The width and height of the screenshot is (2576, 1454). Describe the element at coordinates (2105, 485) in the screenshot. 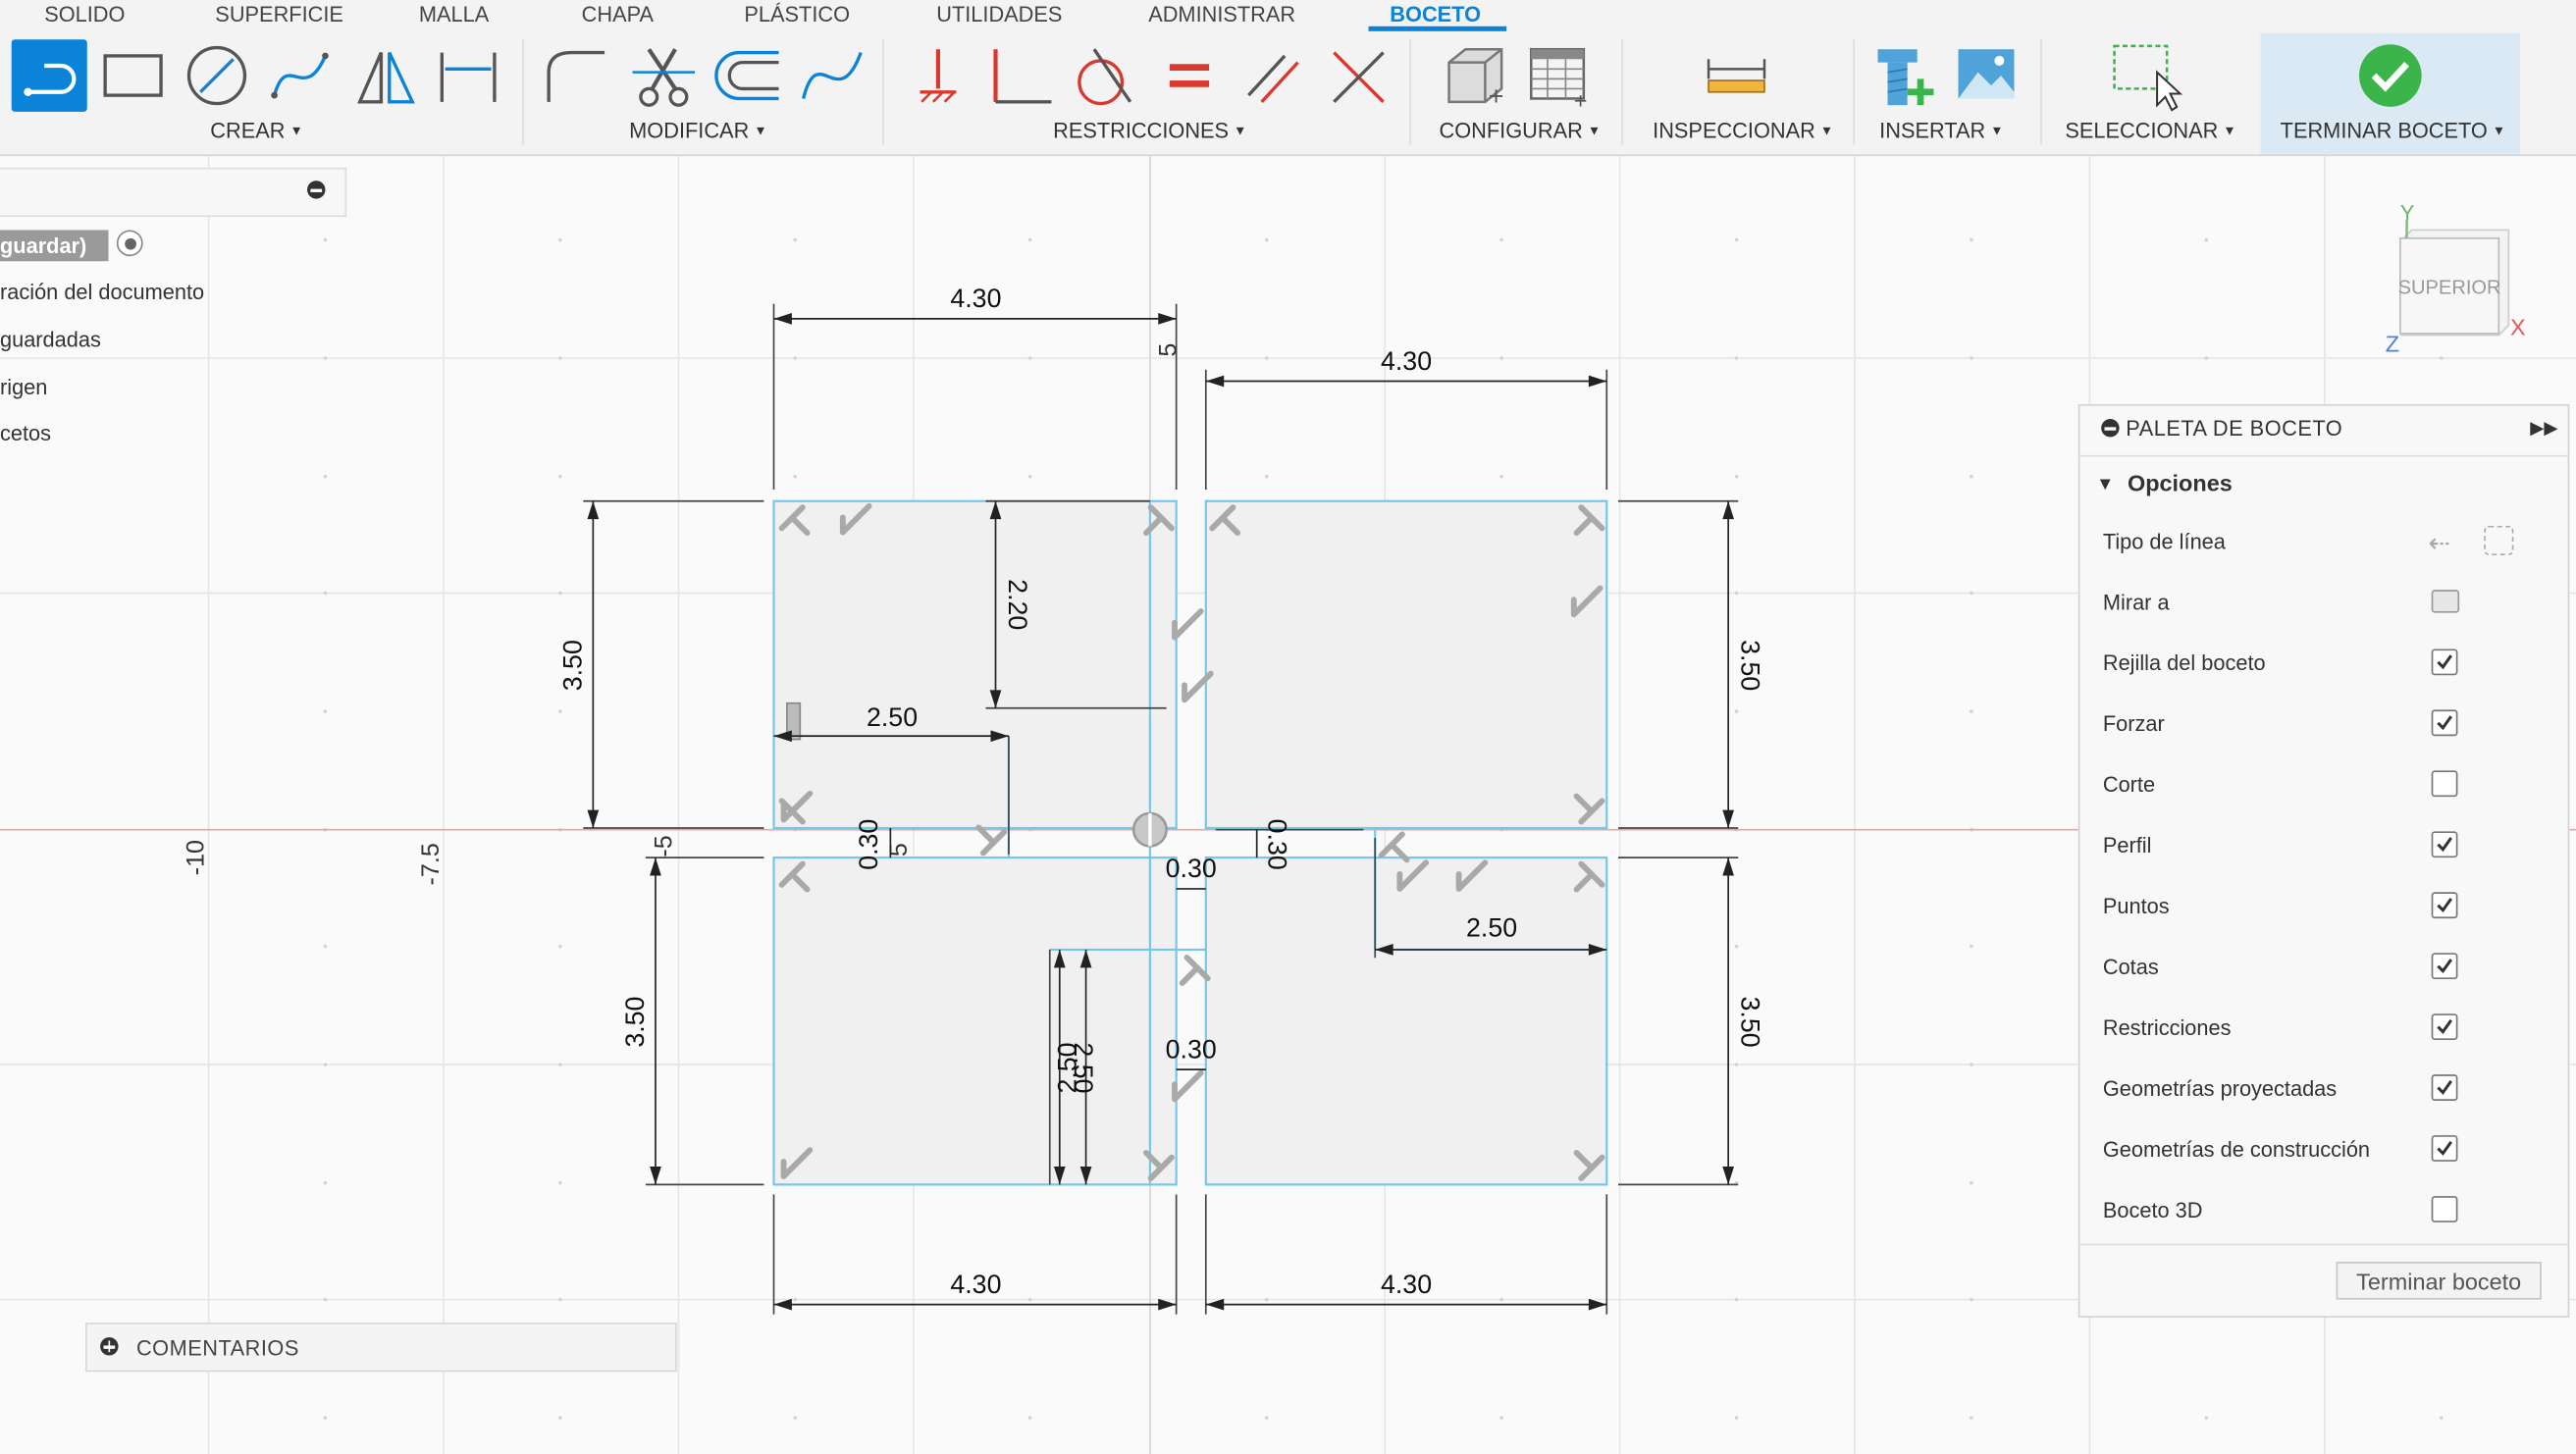

I see `triangle-down-icon: ▼` at that location.